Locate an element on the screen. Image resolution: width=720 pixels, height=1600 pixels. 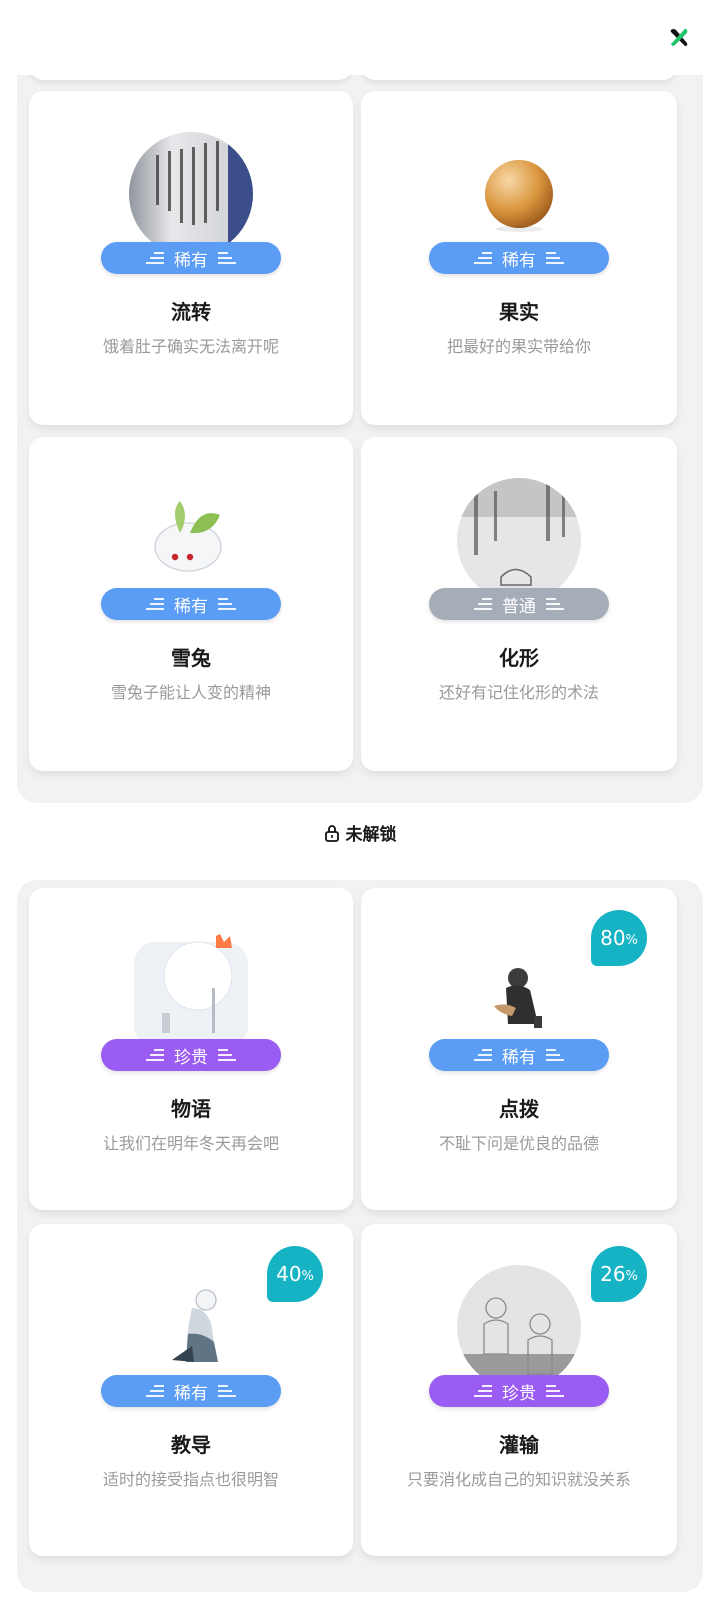
card-description: 饿着肚子确实无法离开呢 is located at coordinates (190, 346).